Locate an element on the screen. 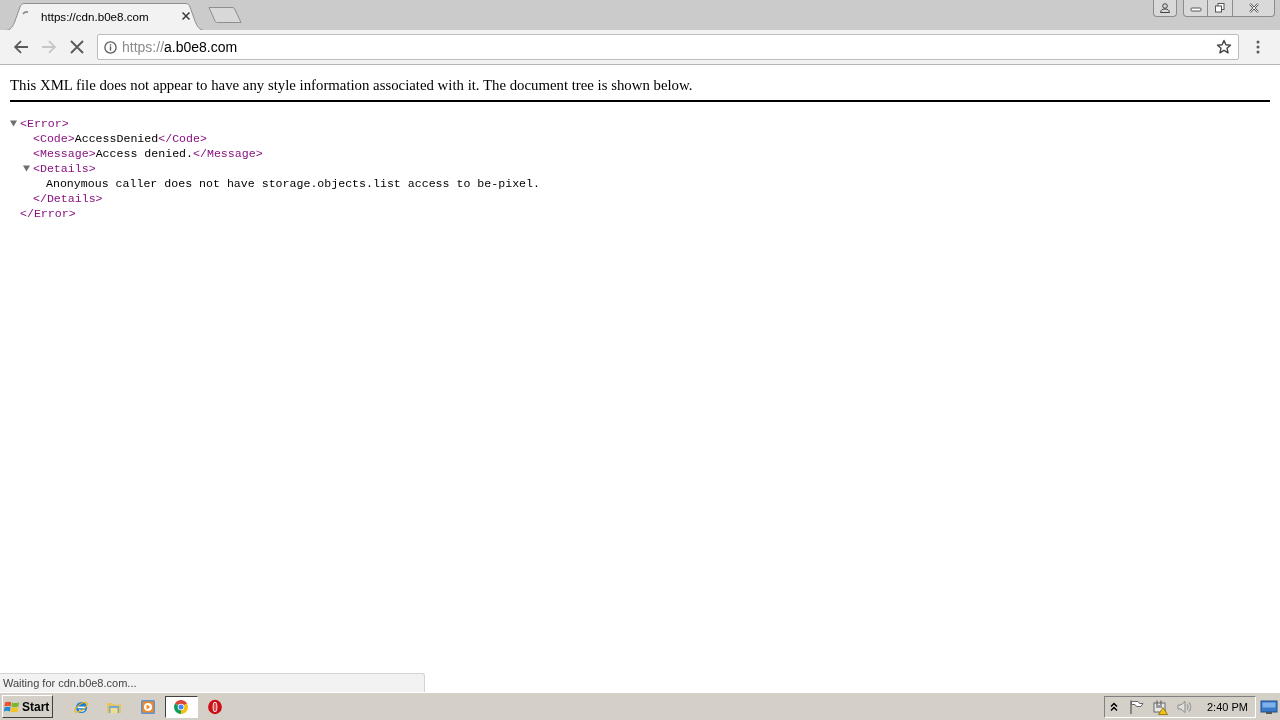  restore-icon is located at coordinates (1220, 8).